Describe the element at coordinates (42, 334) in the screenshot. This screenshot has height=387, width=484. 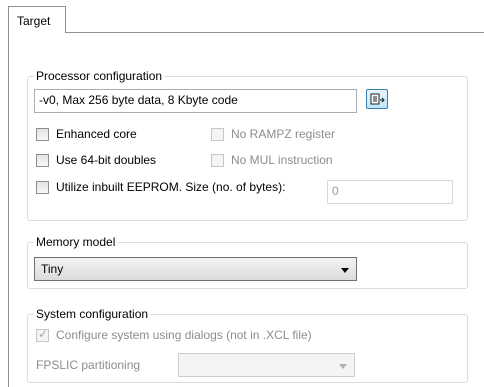
I see `configure-system-checkbox` at that location.